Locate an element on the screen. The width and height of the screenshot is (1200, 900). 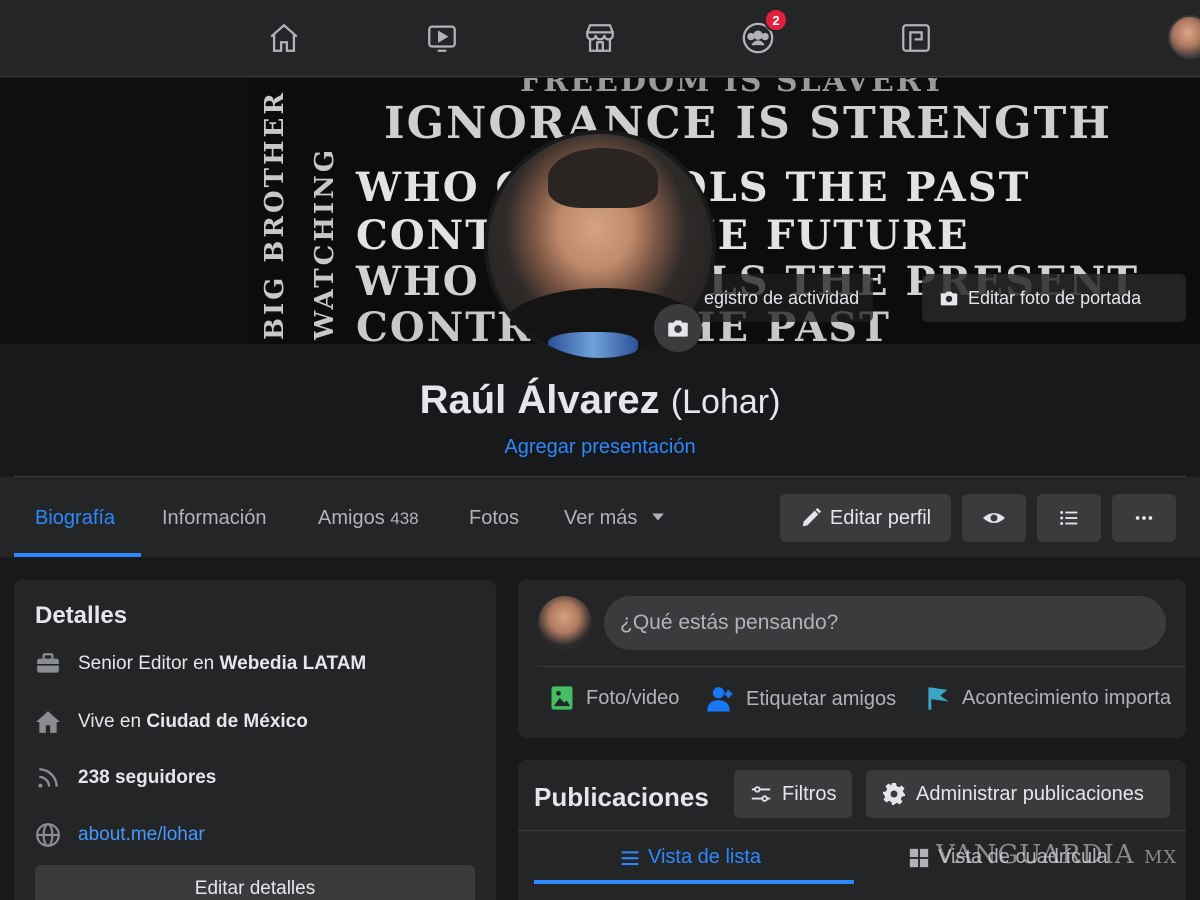
work-text: Senior Editor en Webedia LATAM is located at coordinates (222, 664).